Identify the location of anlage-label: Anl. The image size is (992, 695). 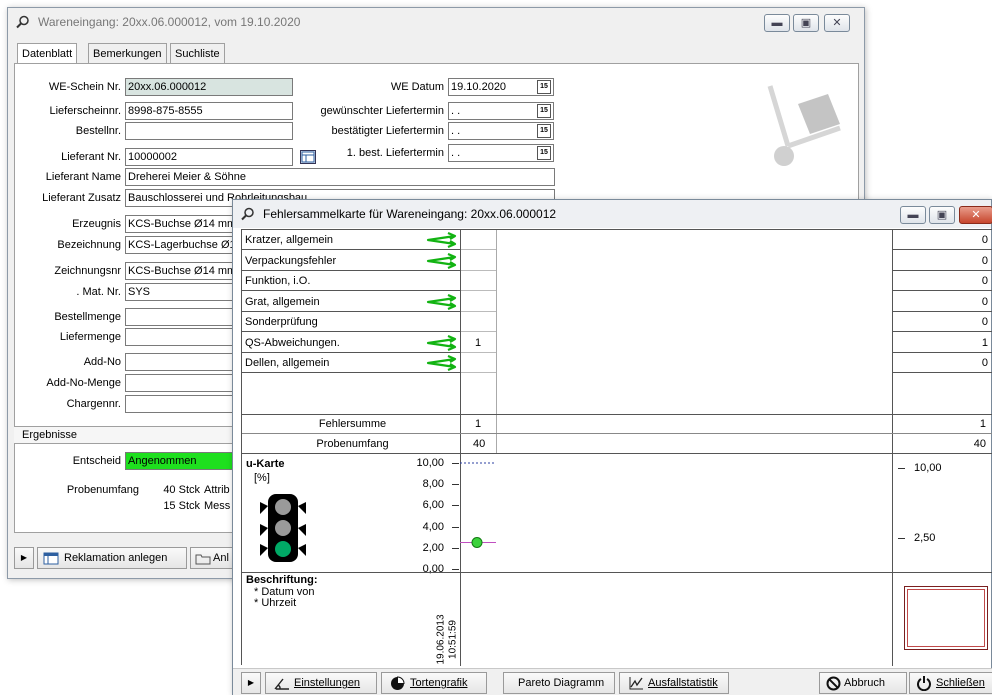
(221, 558).